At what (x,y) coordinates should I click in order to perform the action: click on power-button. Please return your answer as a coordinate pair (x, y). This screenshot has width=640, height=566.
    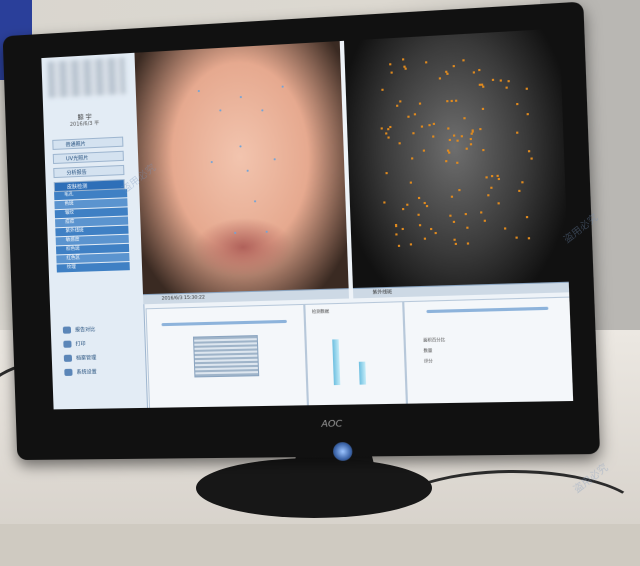
    Looking at the image, I should click on (342, 451).